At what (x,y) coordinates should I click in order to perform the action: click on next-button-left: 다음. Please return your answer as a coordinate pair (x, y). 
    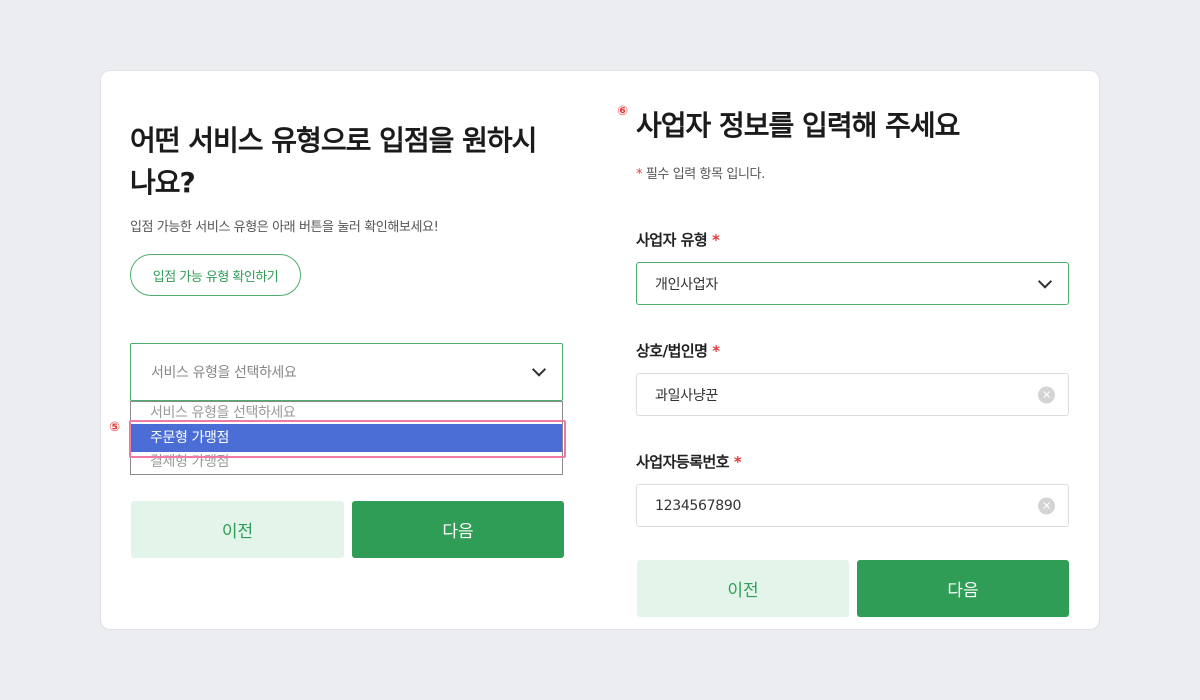
    Looking at the image, I should click on (458, 529).